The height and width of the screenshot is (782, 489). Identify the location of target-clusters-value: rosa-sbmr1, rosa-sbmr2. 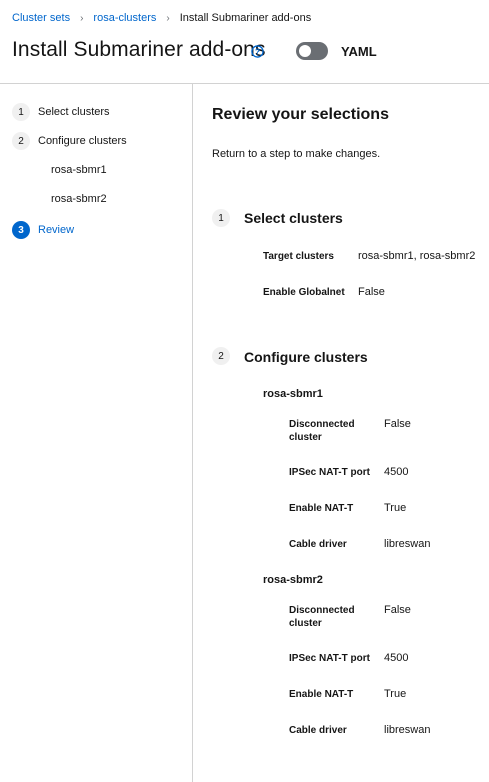
(417, 256).